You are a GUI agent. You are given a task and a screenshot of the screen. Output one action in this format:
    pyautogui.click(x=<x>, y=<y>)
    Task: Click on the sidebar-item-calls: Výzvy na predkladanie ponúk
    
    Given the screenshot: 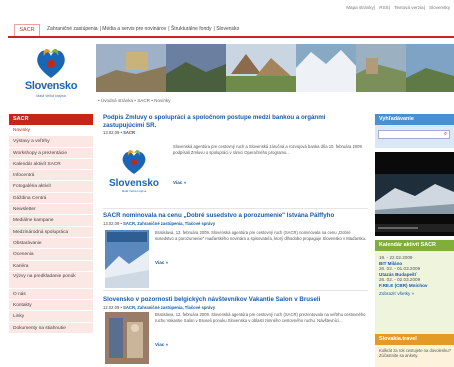 What is the action you would take?
    pyautogui.click(x=51, y=280)
    